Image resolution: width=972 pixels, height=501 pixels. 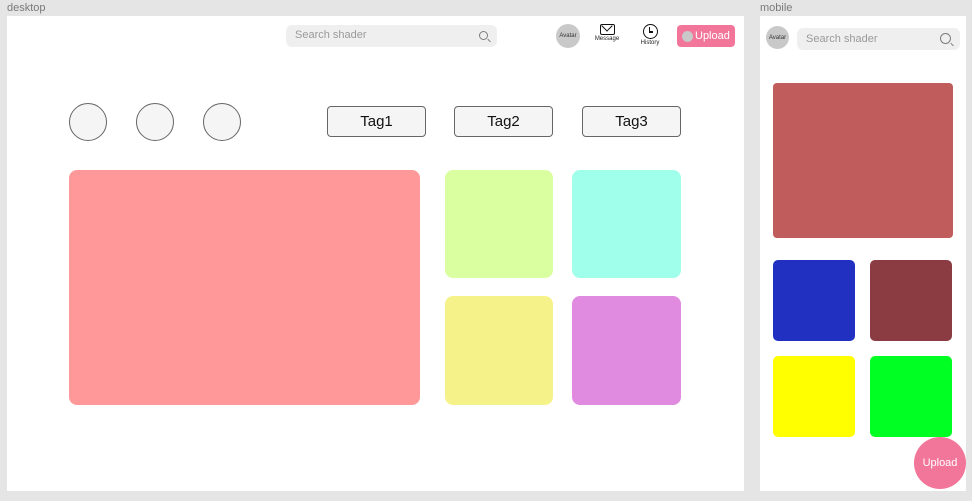 I want to click on tag-button-2: Tag2, so click(x=503, y=121).